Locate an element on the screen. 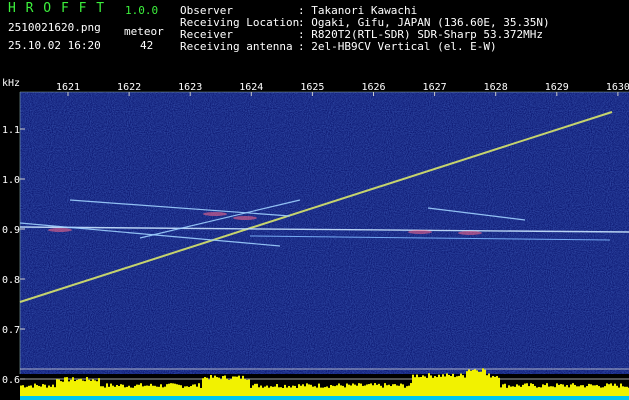  x-tick-label: 1629 is located at coordinates (557, 87).